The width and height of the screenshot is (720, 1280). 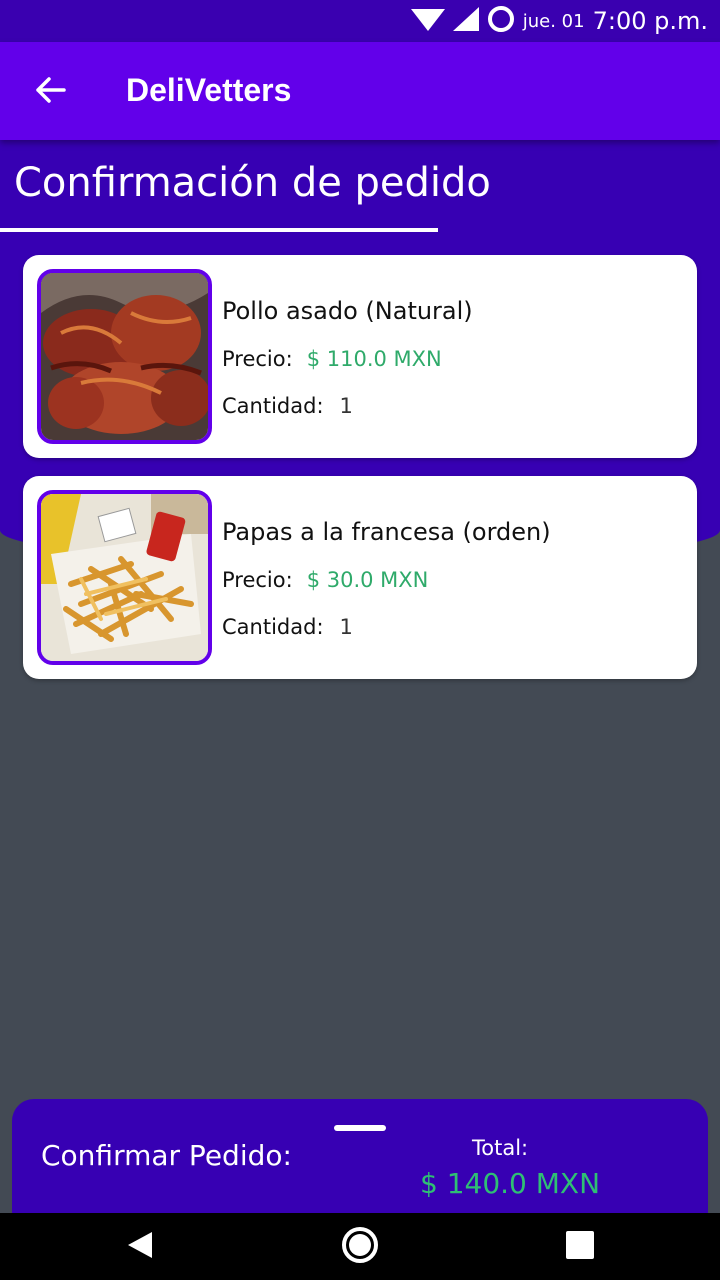 I want to click on item-name: Pollo asado (Natural), so click(x=347, y=311).